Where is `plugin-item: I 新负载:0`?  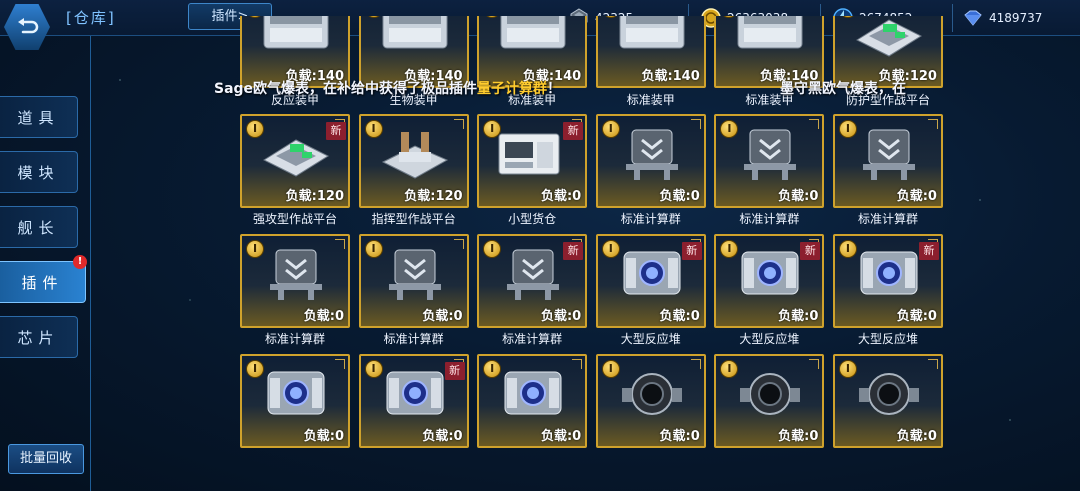 plugin-item: I 新负载:0 is located at coordinates (413, 414).